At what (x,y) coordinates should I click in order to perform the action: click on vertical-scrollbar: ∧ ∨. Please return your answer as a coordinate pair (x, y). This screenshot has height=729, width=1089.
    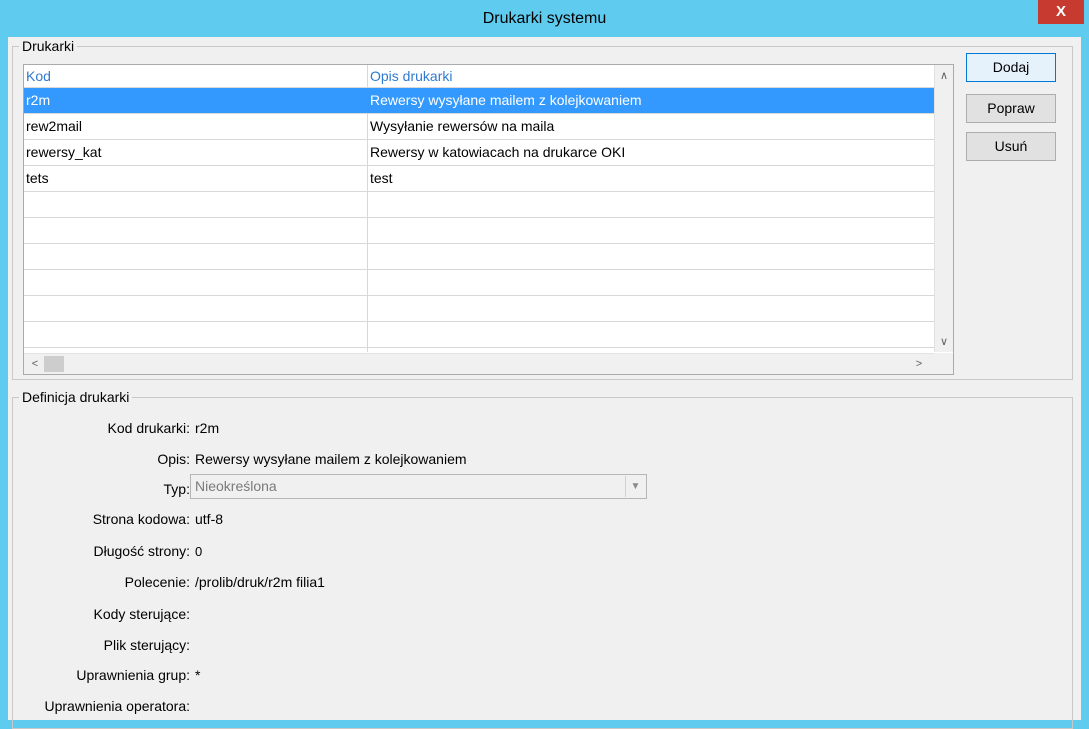
    Looking at the image, I should click on (943, 208).